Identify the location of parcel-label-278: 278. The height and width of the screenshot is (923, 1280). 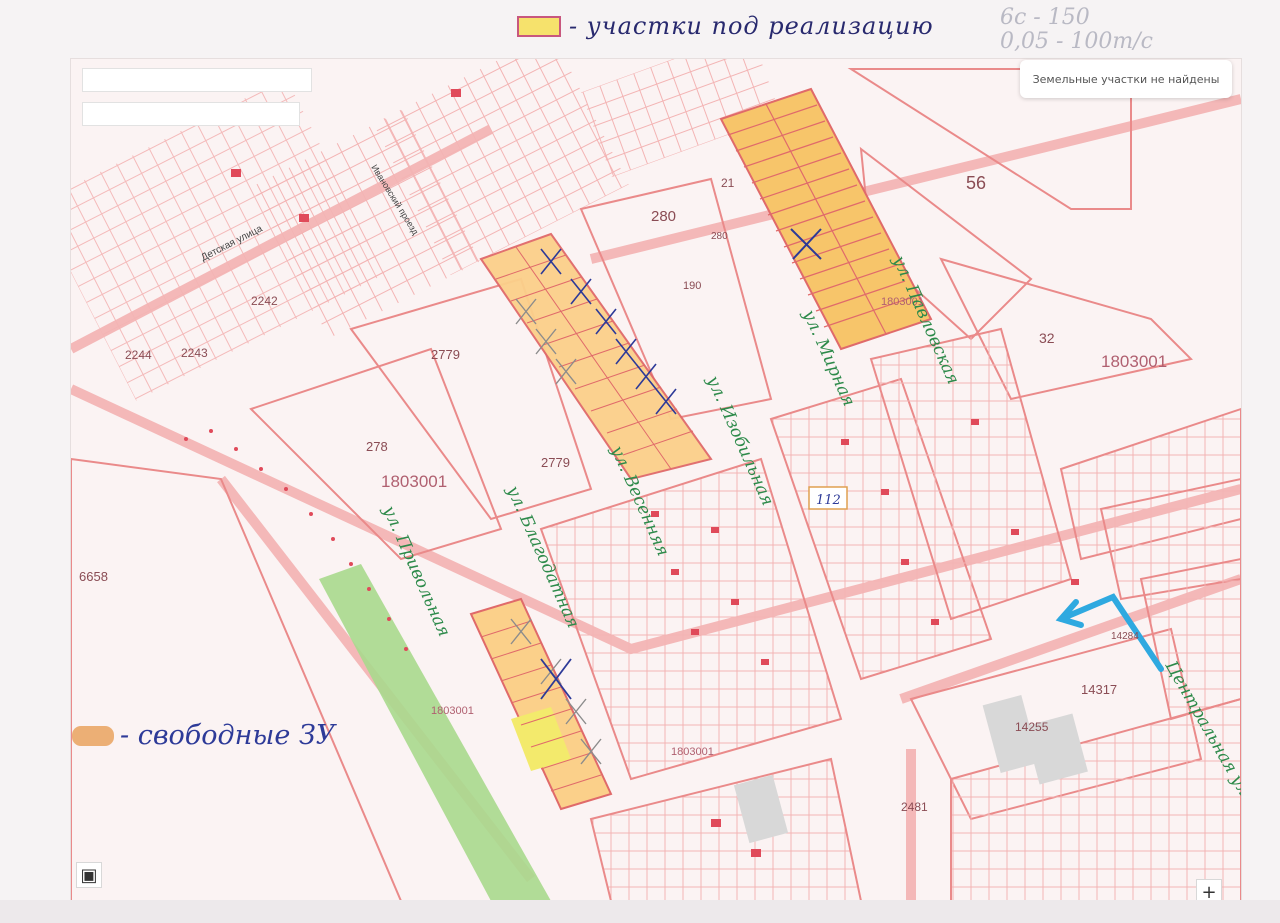
(377, 446).